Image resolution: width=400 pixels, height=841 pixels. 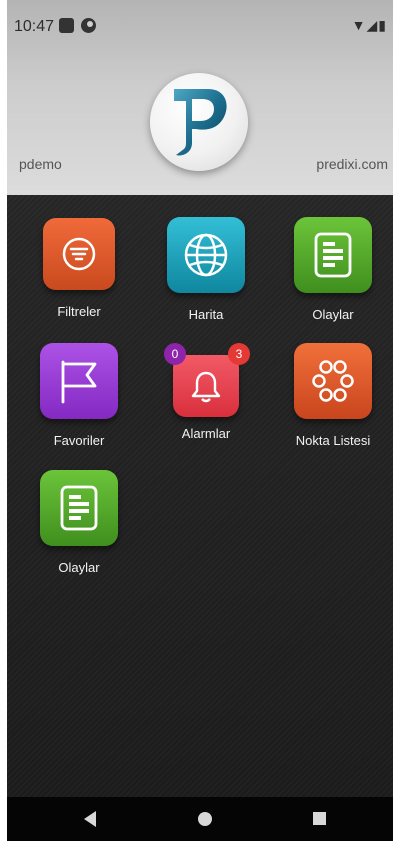 I want to click on status-bar: 10:47 ▼◢▮, so click(x=200, y=28).